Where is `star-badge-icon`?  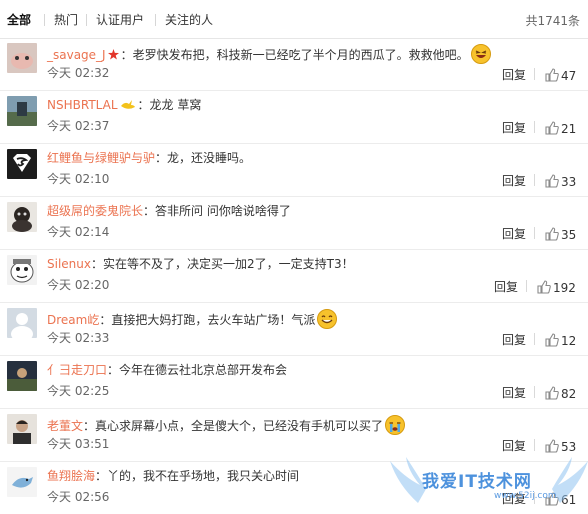
star-badge-icon is located at coordinates (113, 54).